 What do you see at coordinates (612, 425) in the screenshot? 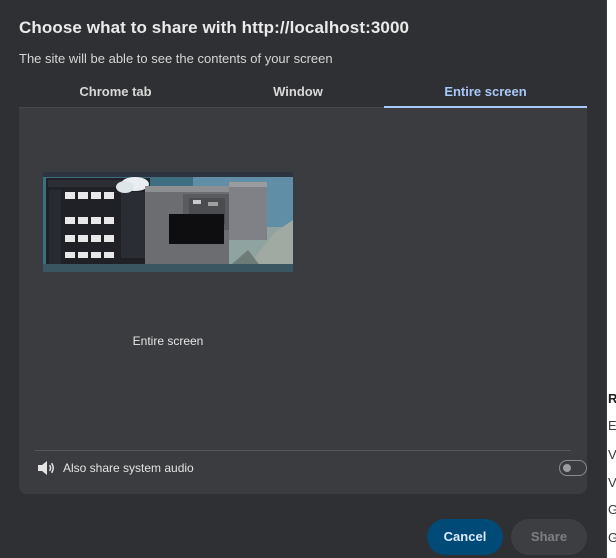
I see `background-text: E` at bounding box center [612, 425].